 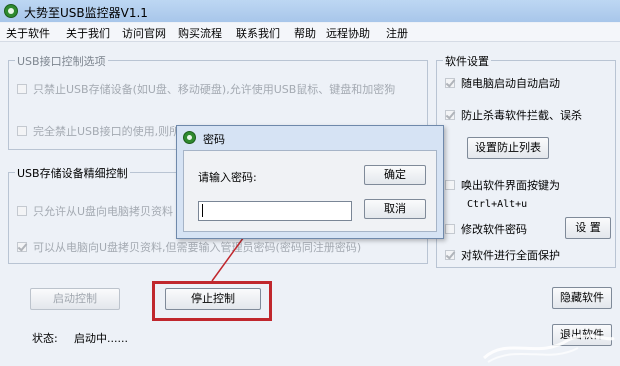 I want to click on password-dialog: 密码 请输入密码: 确定 取消, so click(x=310, y=182).